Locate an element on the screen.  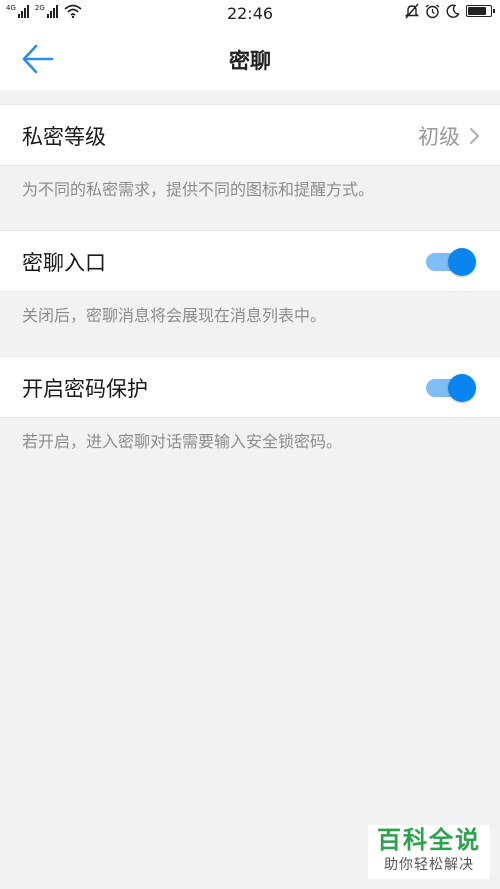
moon-icon is located at coordinates (453, 11).